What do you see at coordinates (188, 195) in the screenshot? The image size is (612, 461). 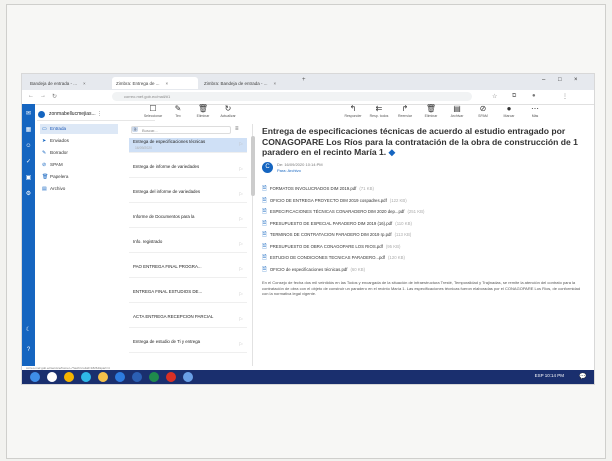 I see `list-item: Entrega del informe de variedades ⚐` at bounding box center [188, 195].